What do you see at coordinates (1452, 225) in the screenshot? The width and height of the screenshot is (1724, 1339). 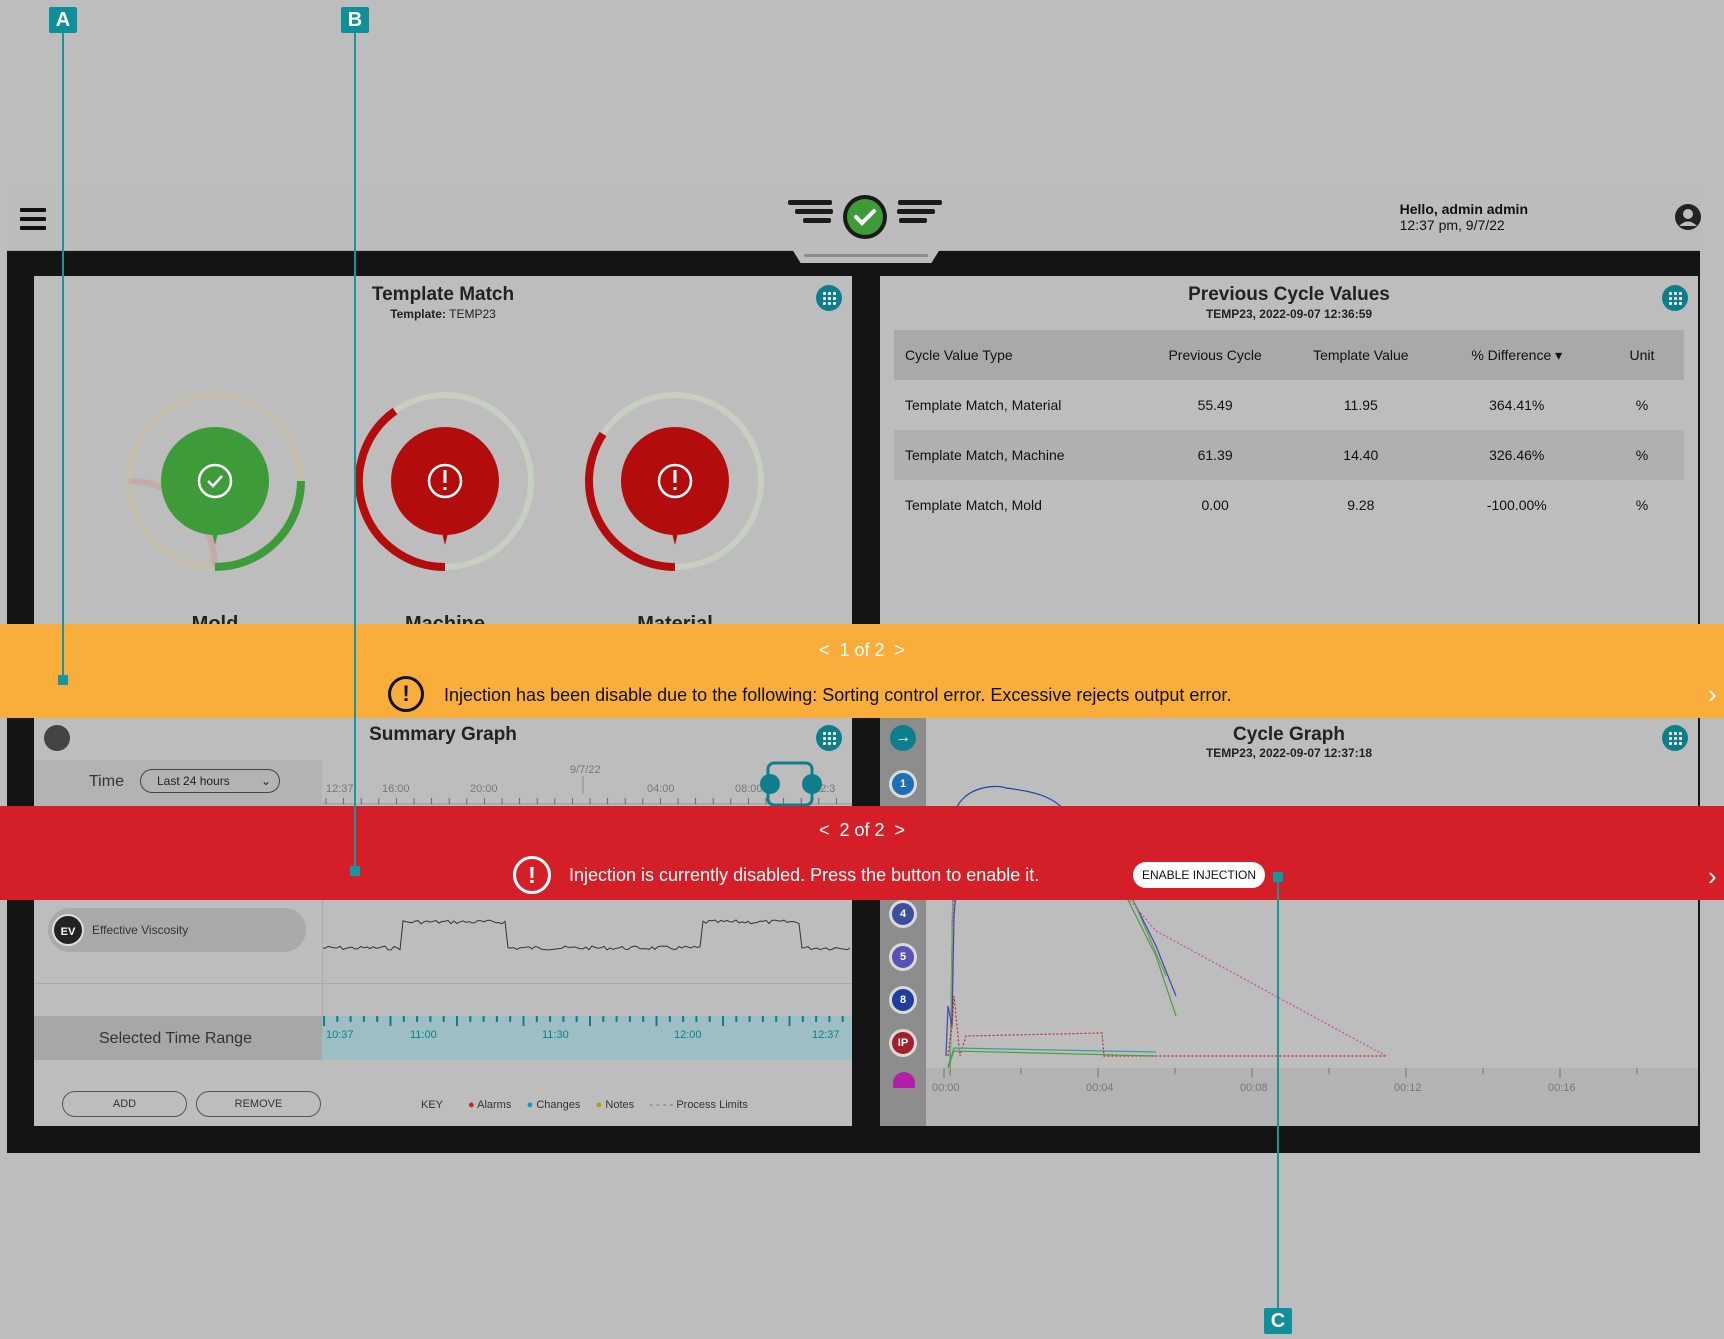 I see `header-datetime: 12:37 pm, 9/7/22` at bounding box center [1452, 225].